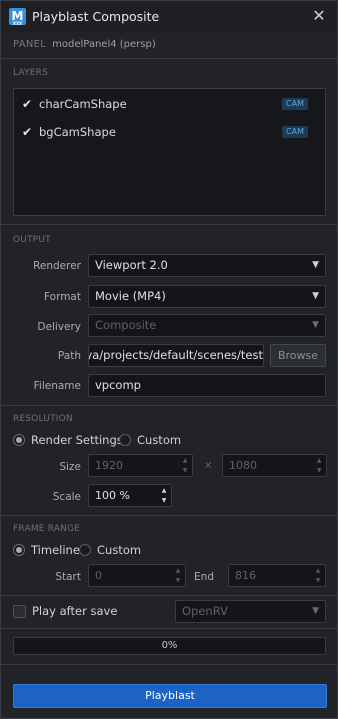  I want to click on delivery-label: Delivery, so click(59, 327).